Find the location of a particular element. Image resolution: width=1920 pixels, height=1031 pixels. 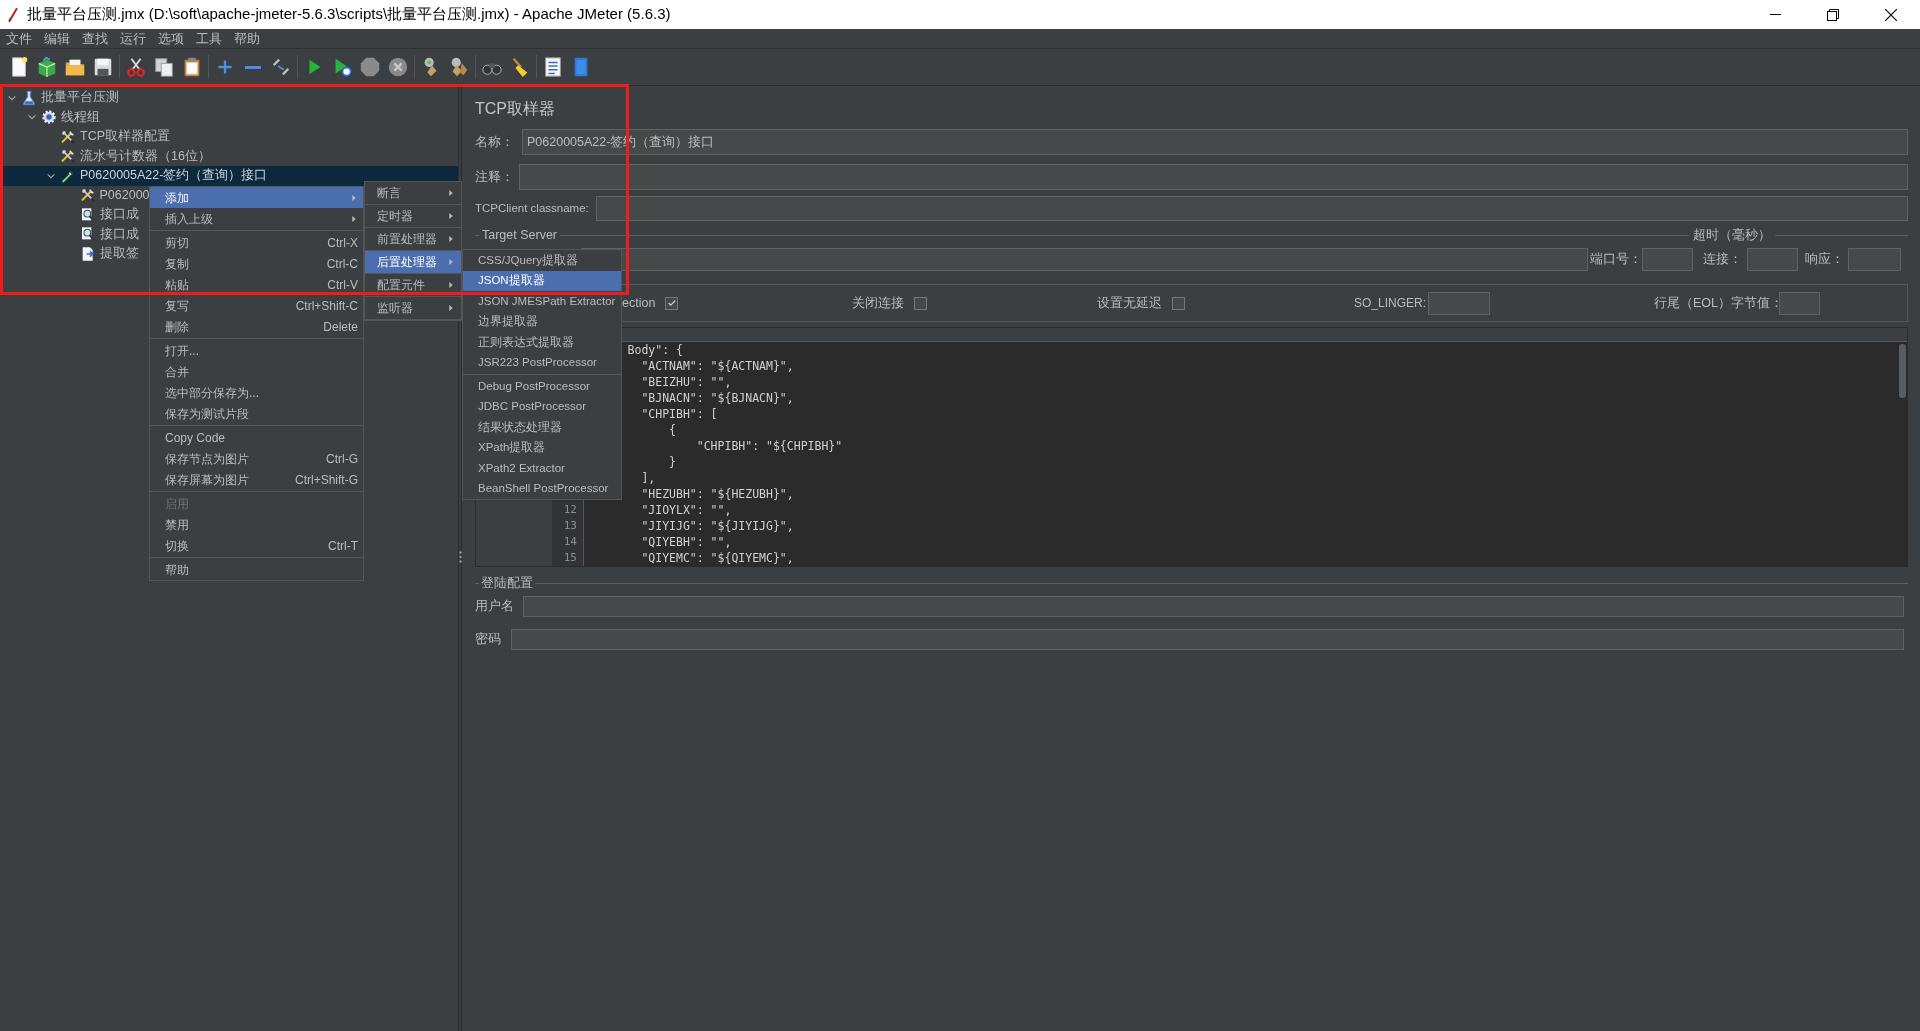

line-number: 12 is located at coordinates (570, 509).